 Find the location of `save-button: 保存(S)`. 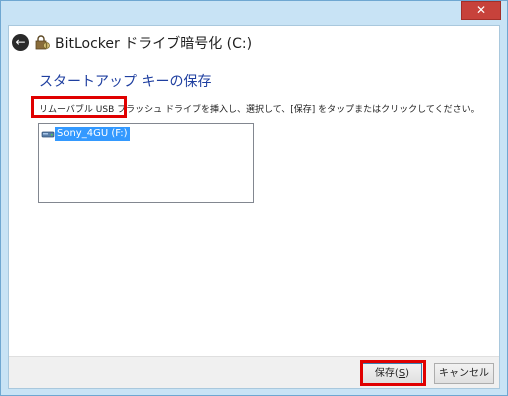

save-button: 保存(S) is located at coordinates (392, 373).